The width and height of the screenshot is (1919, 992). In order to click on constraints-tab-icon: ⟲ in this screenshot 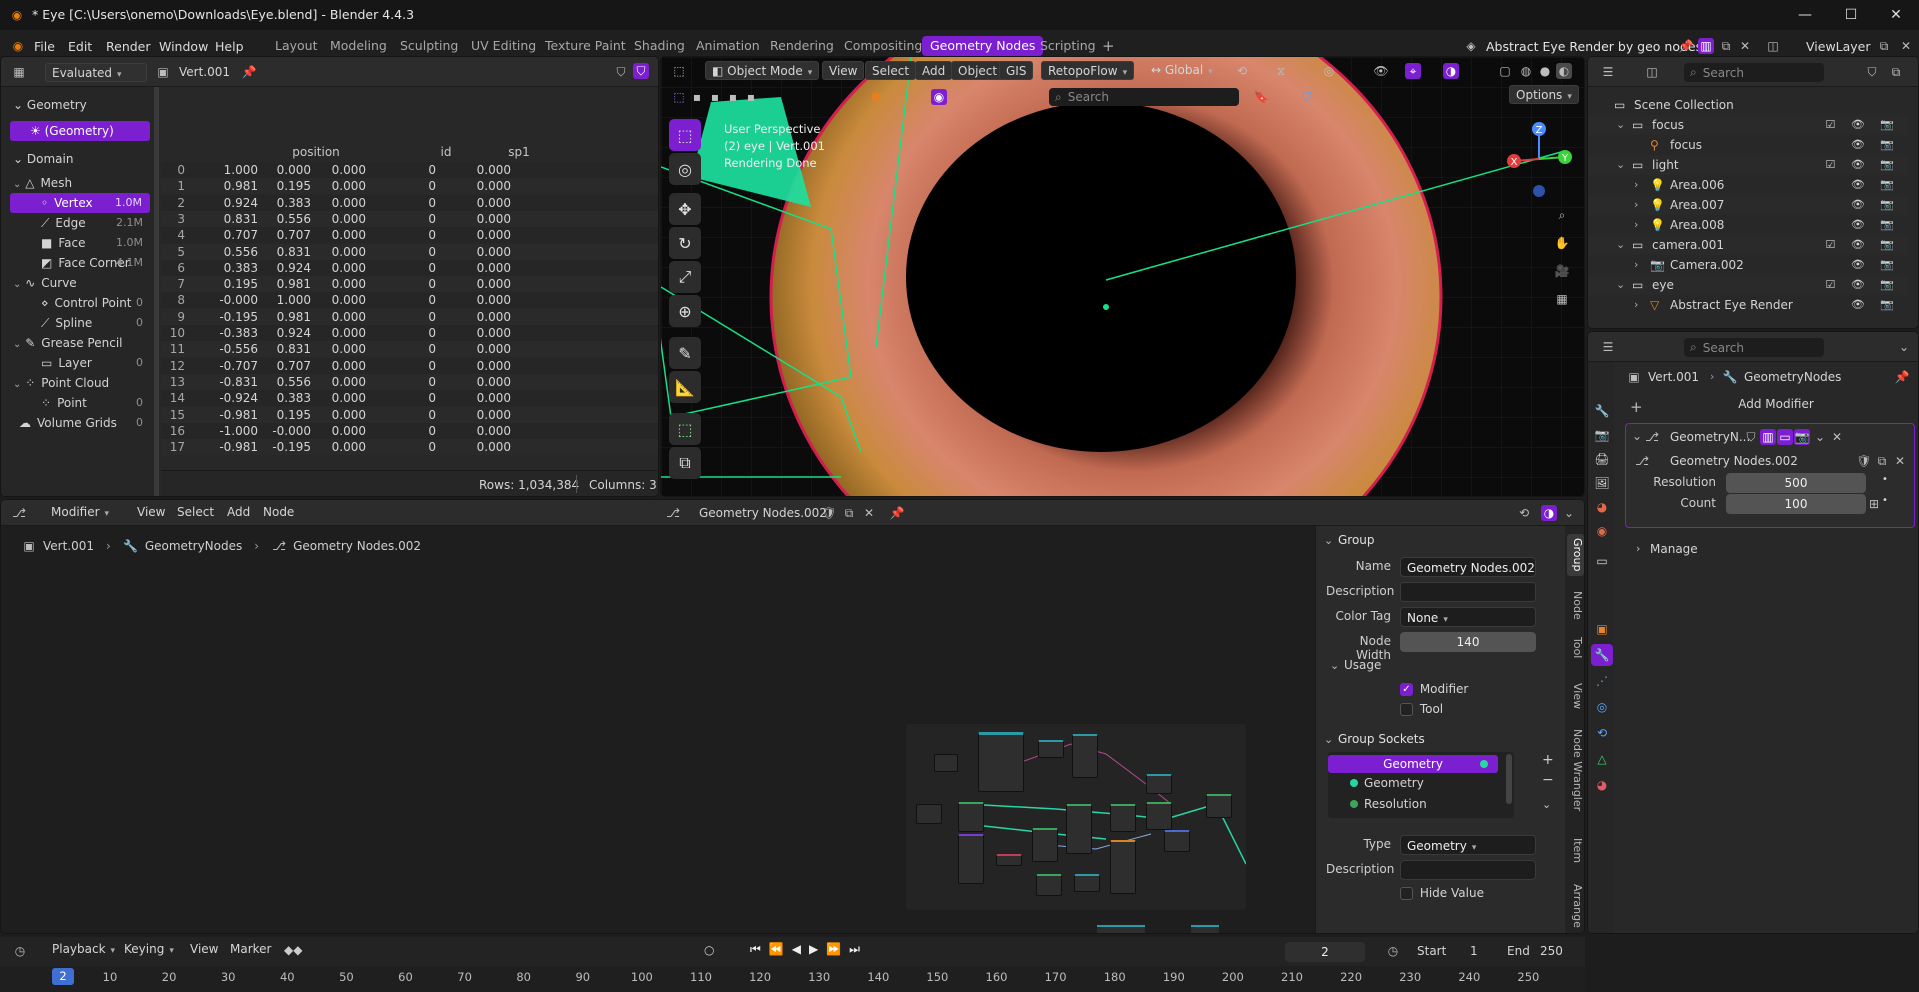, I will do `click(1602, 733)`.